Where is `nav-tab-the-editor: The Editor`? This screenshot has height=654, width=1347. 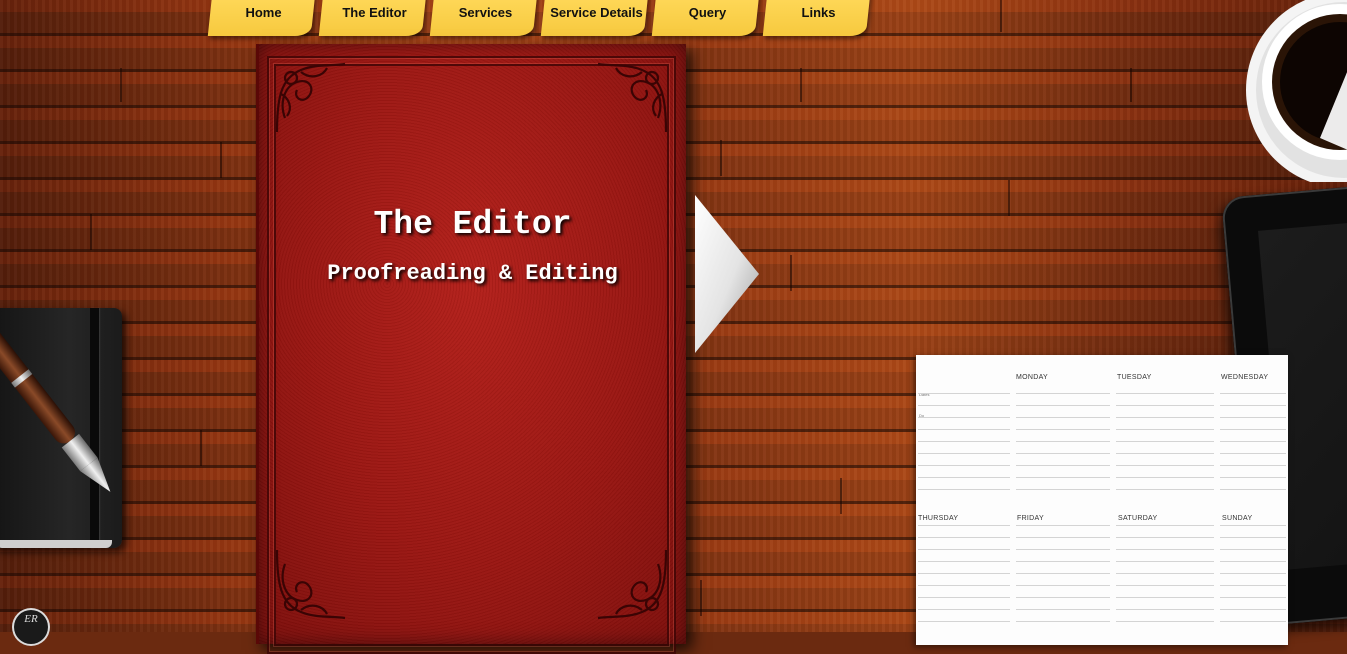
nav-tab-the-editor: The Editor is located at coordinates (374, 18).